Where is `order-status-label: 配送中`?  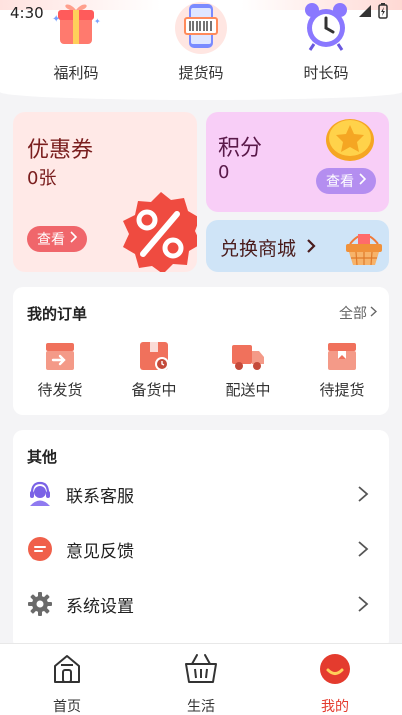 order-status-label: 配送中 is located at coordinates (248, 390).